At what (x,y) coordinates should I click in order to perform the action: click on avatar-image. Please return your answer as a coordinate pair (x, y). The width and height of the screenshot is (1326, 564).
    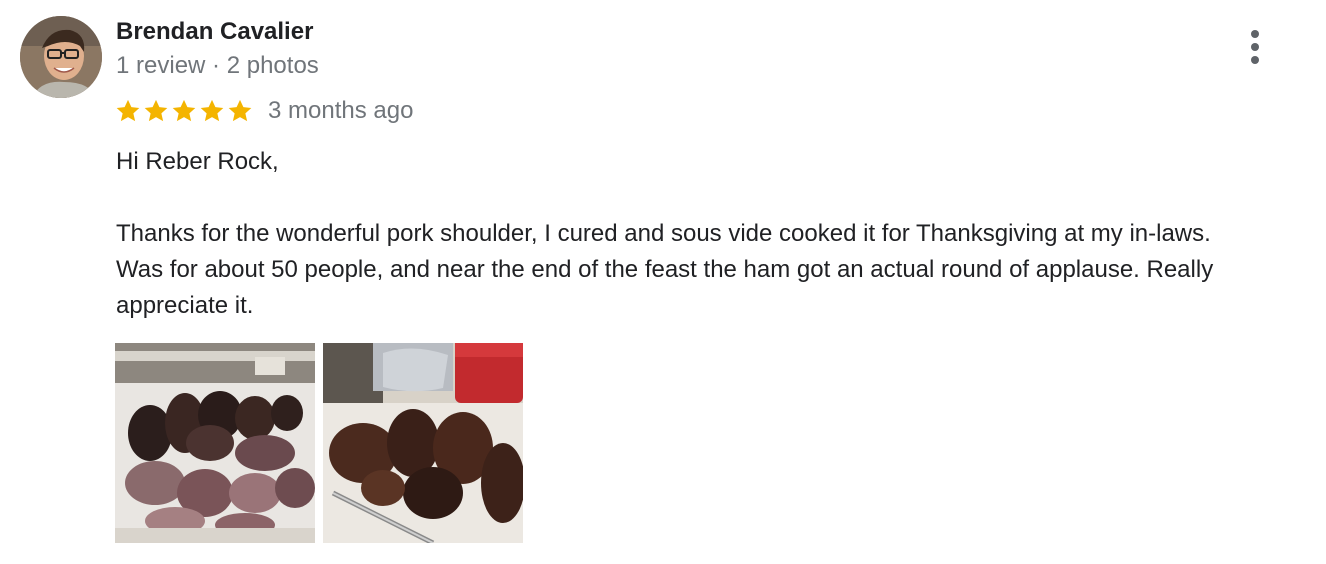
    Looking at the image, I should click on (61, 57).